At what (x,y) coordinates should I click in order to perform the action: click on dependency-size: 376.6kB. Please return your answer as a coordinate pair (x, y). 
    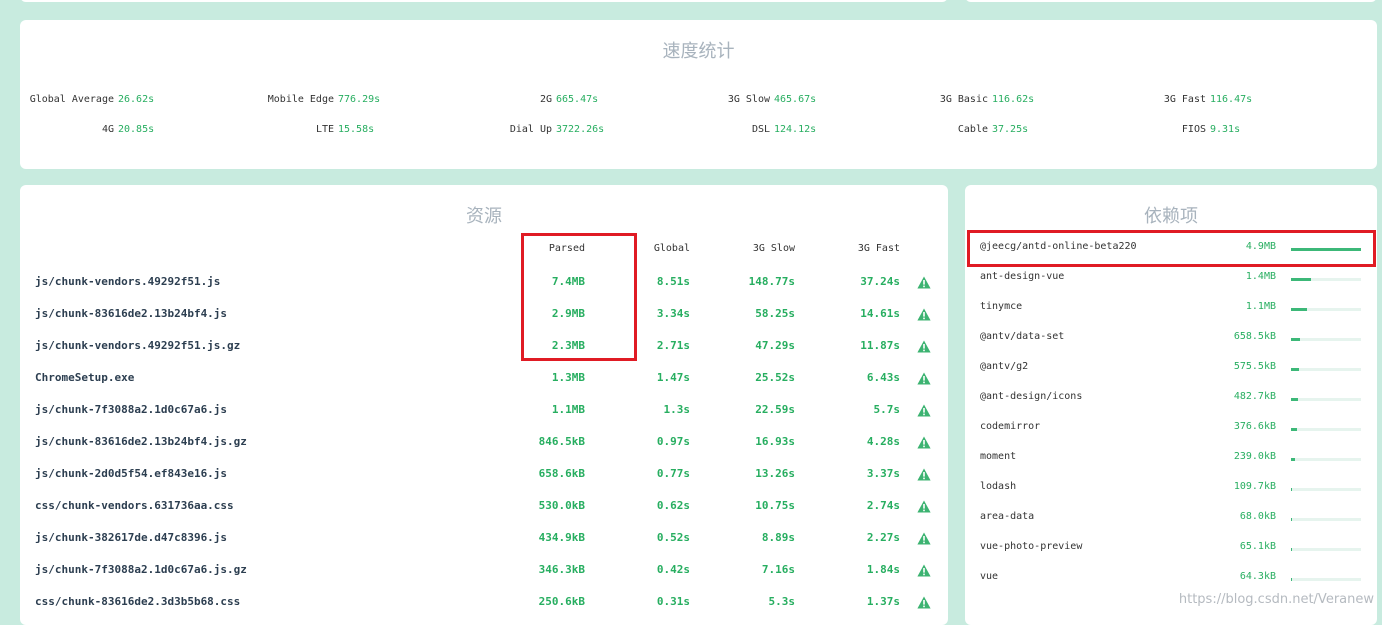
    Looking at the image, I should click on (1254, 426).